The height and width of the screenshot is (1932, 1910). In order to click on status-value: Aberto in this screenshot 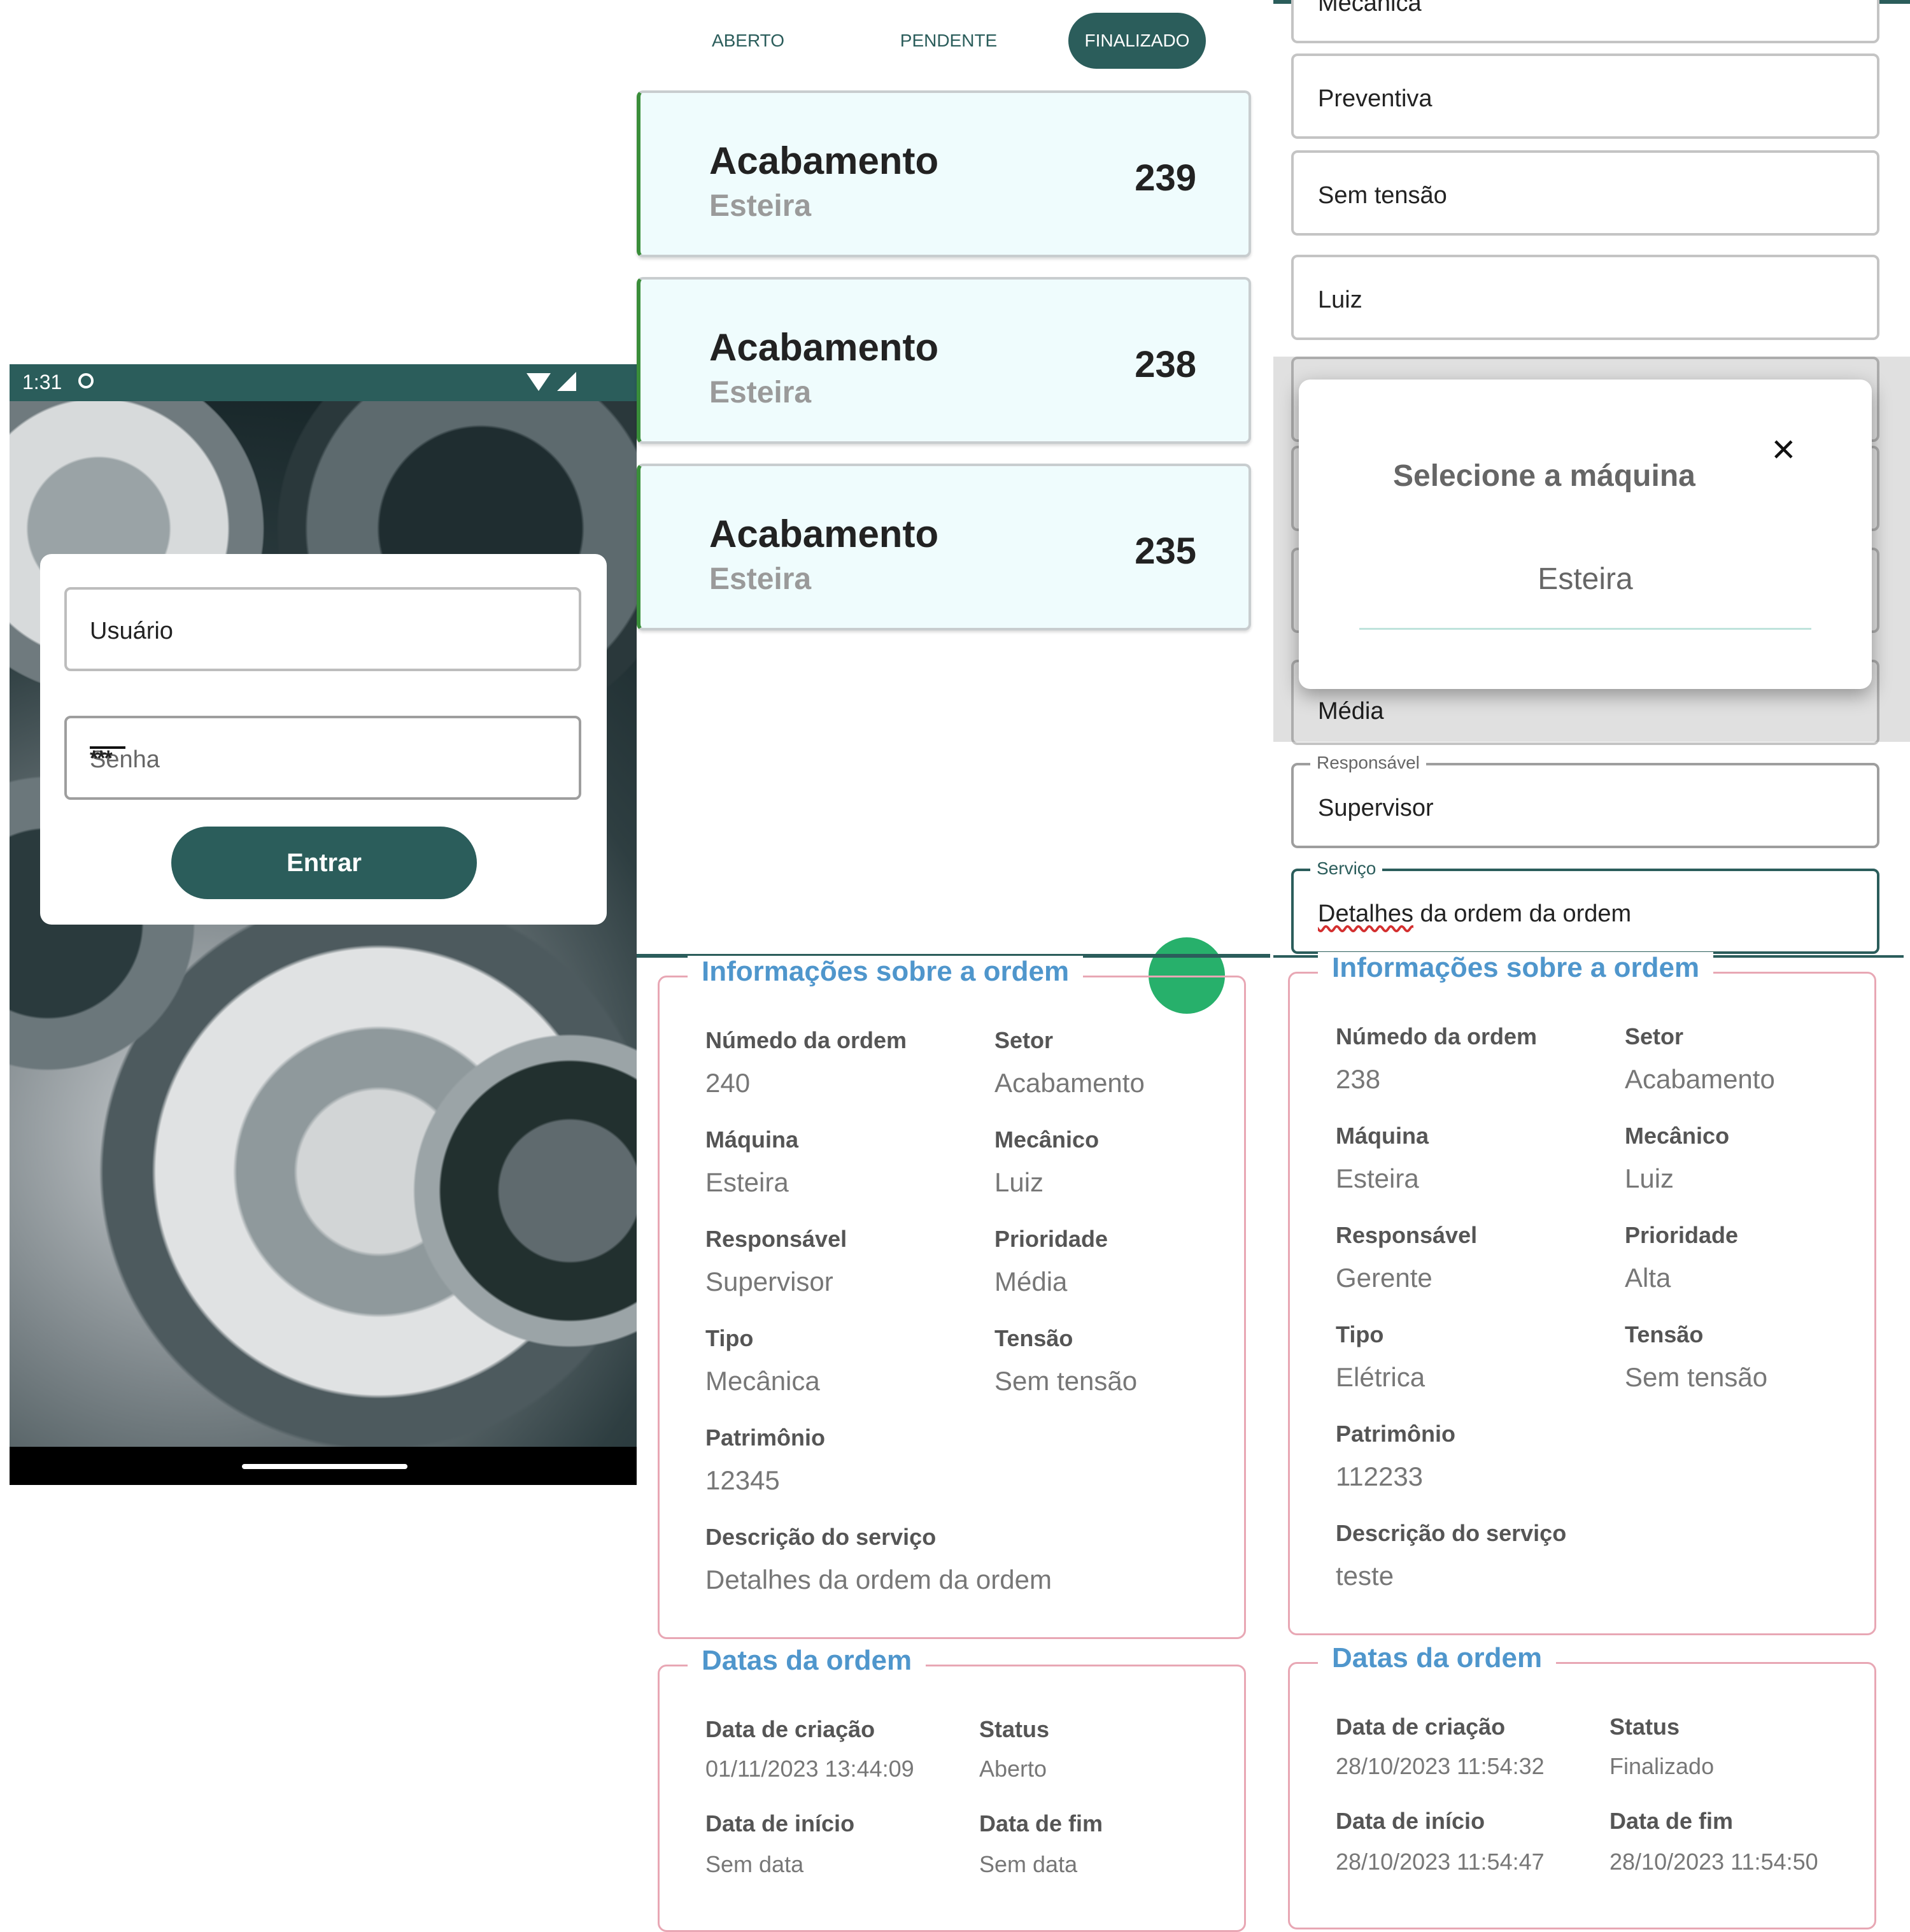, I will do `click(1013, 1769)`.